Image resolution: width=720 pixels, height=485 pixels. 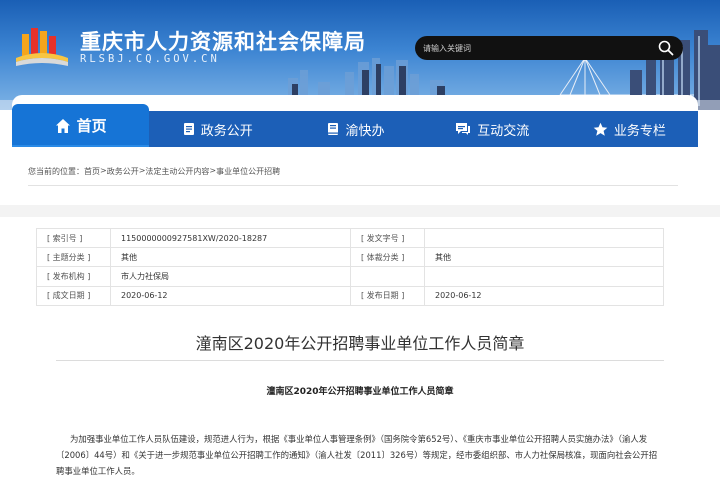 I want to click on meta-value: 1150000000927581XW/2020-18287, so click(x=230, y=238).